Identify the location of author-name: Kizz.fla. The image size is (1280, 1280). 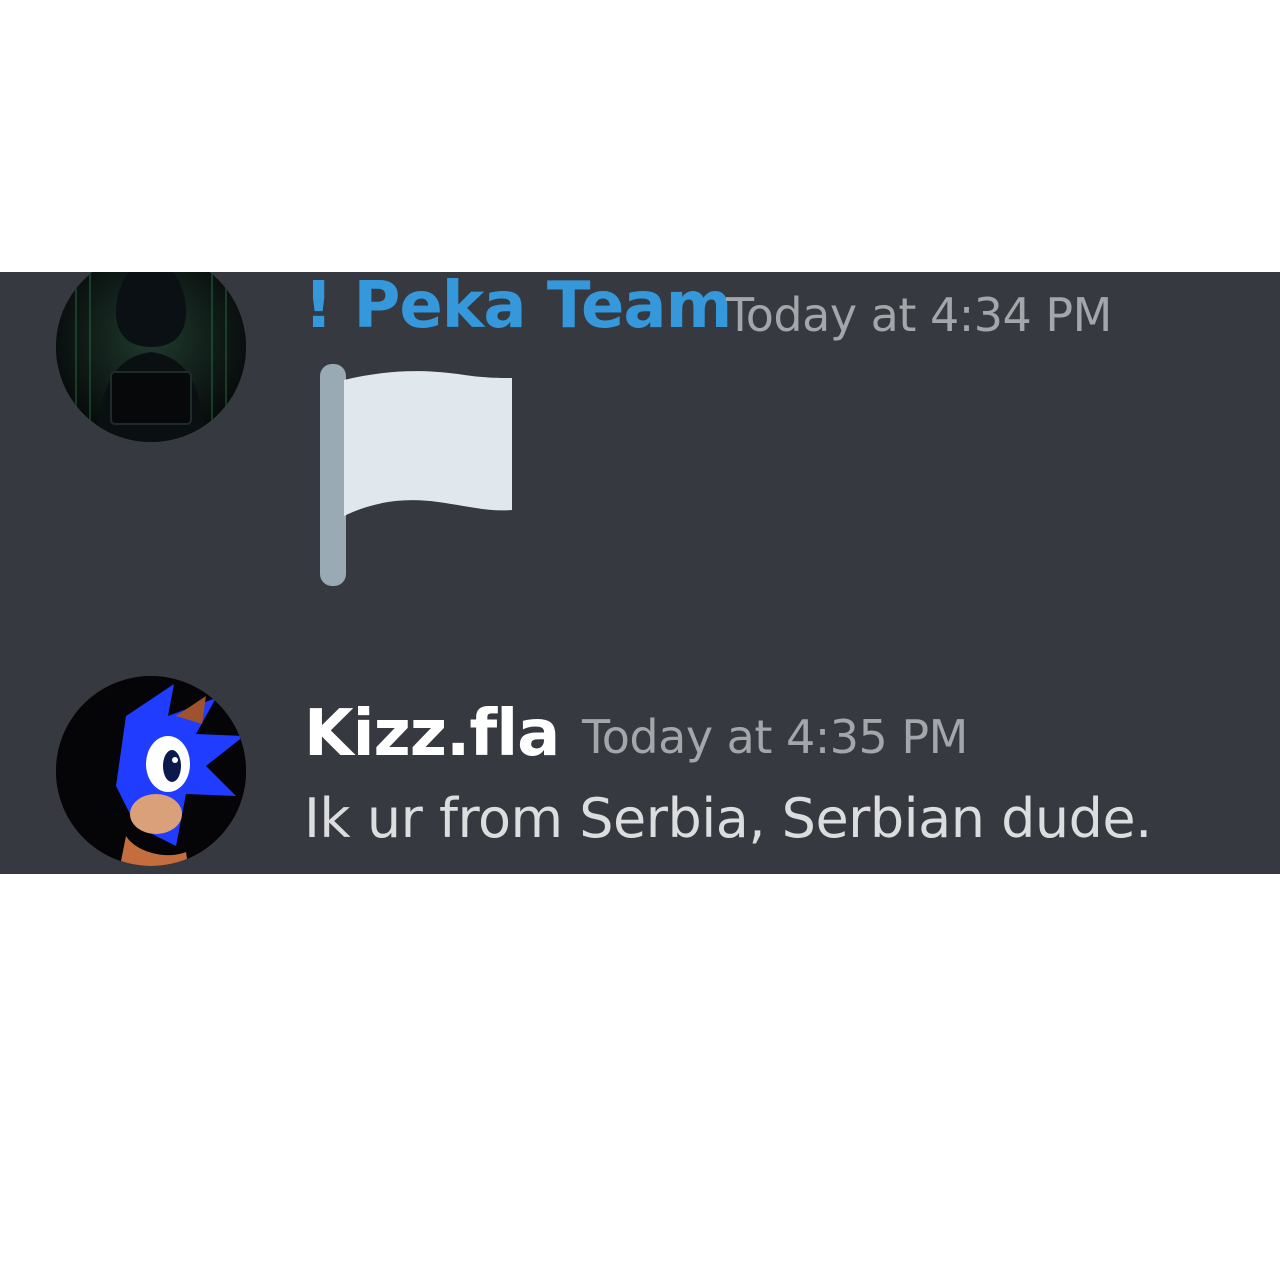
(432, 734).